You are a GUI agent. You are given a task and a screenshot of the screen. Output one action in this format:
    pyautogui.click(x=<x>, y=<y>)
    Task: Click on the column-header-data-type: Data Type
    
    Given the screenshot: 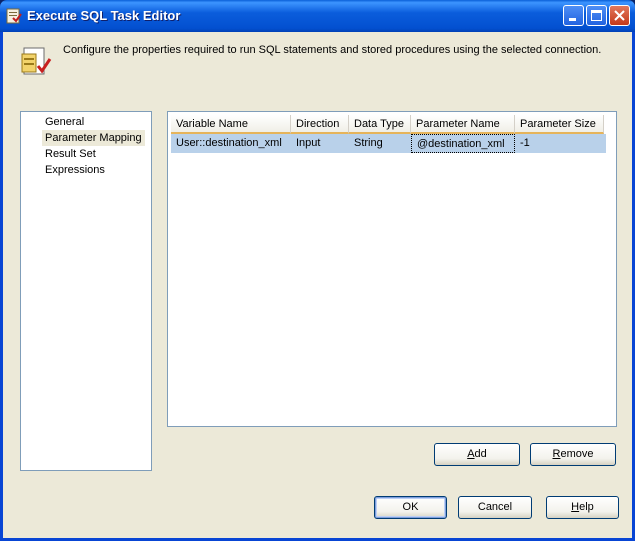 What is the action you would take?
    pyautogui.click(x=380, y=124)
    